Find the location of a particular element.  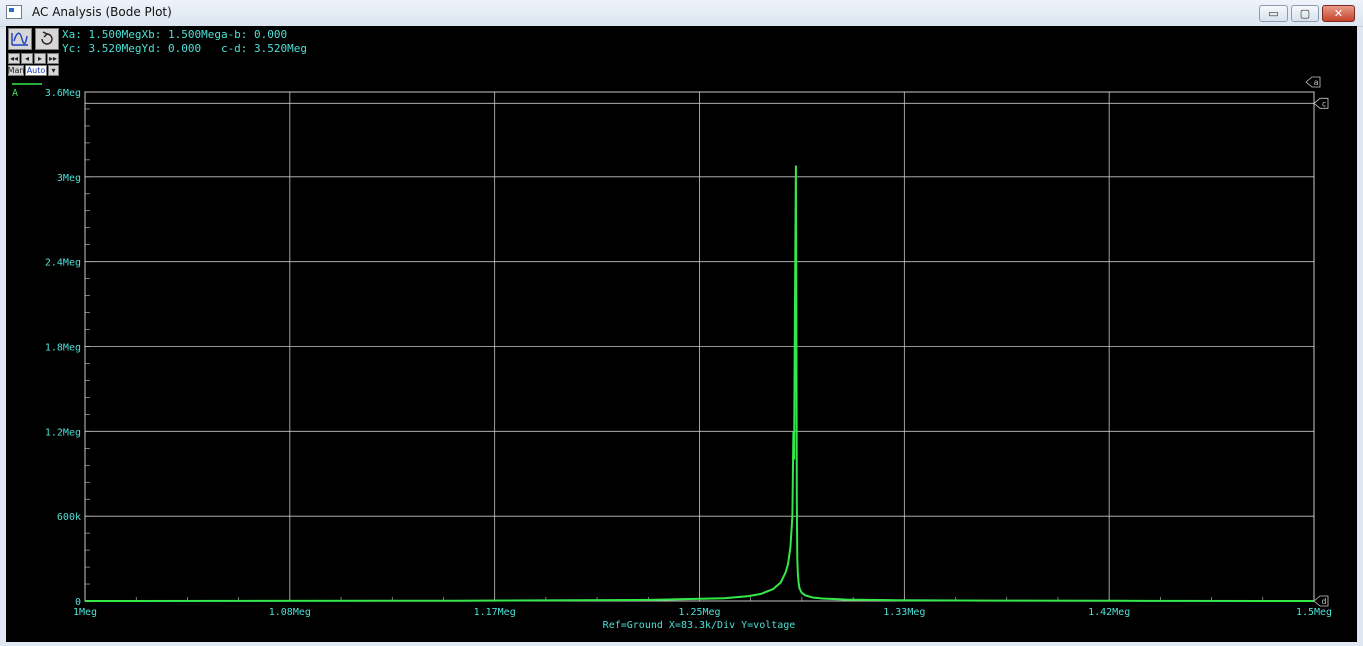

step-first-button: ◂◂ is located at coordinates (14, 58).